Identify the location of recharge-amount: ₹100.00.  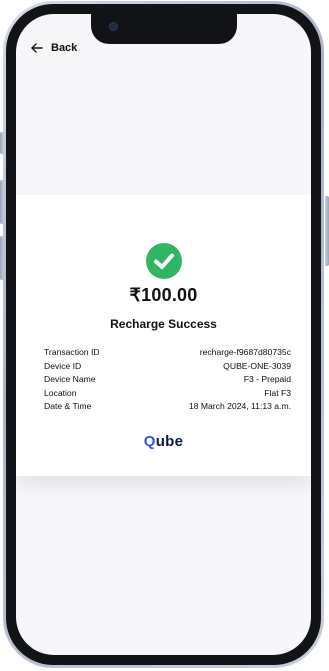
(163, 295).